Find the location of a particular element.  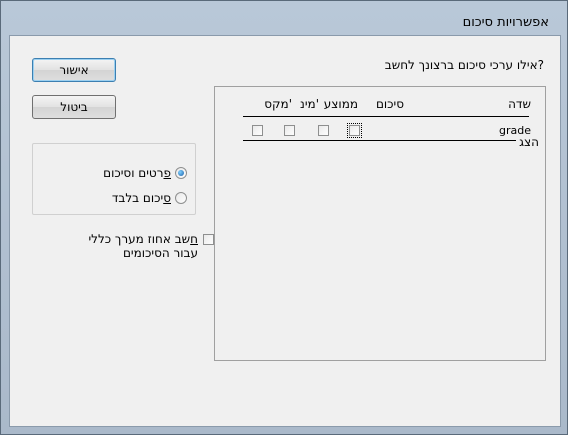

radio-summary-only-label: סיכום בלבד is located at coordinates (141, 198).